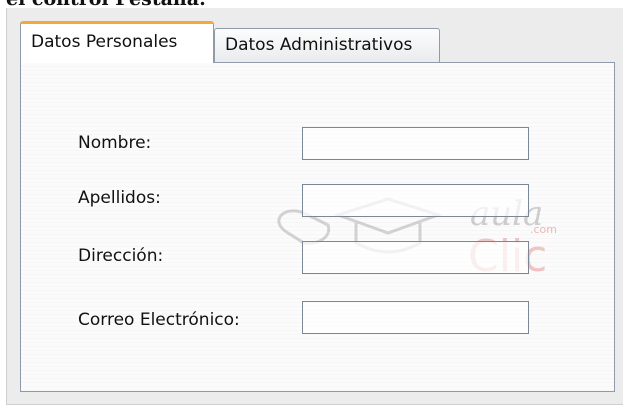 Image resolution: width=631 pixels, height=407 pixels. What do you see at coordinates (415, 200) in the screenshot?
I see `apellidos-input` at bounding box center [415, 200].